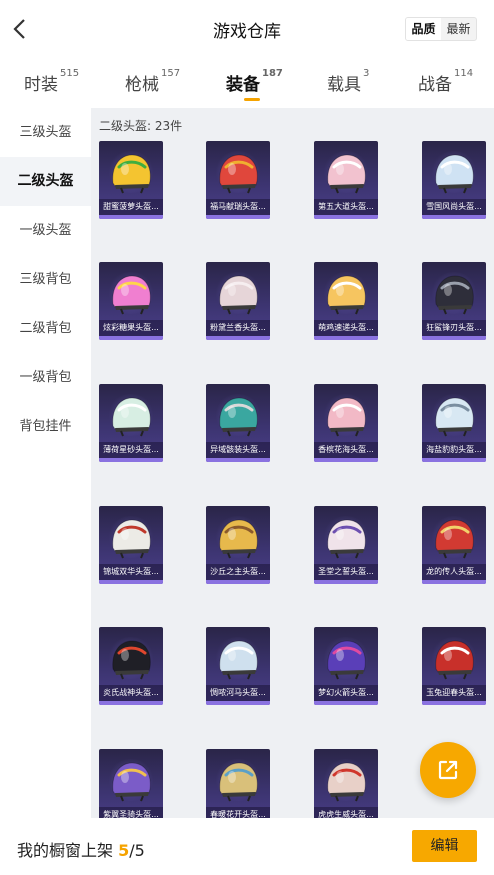 The height and width of the screenshot is (875, 494). I want to click on tab-underline, so click(252, 99).